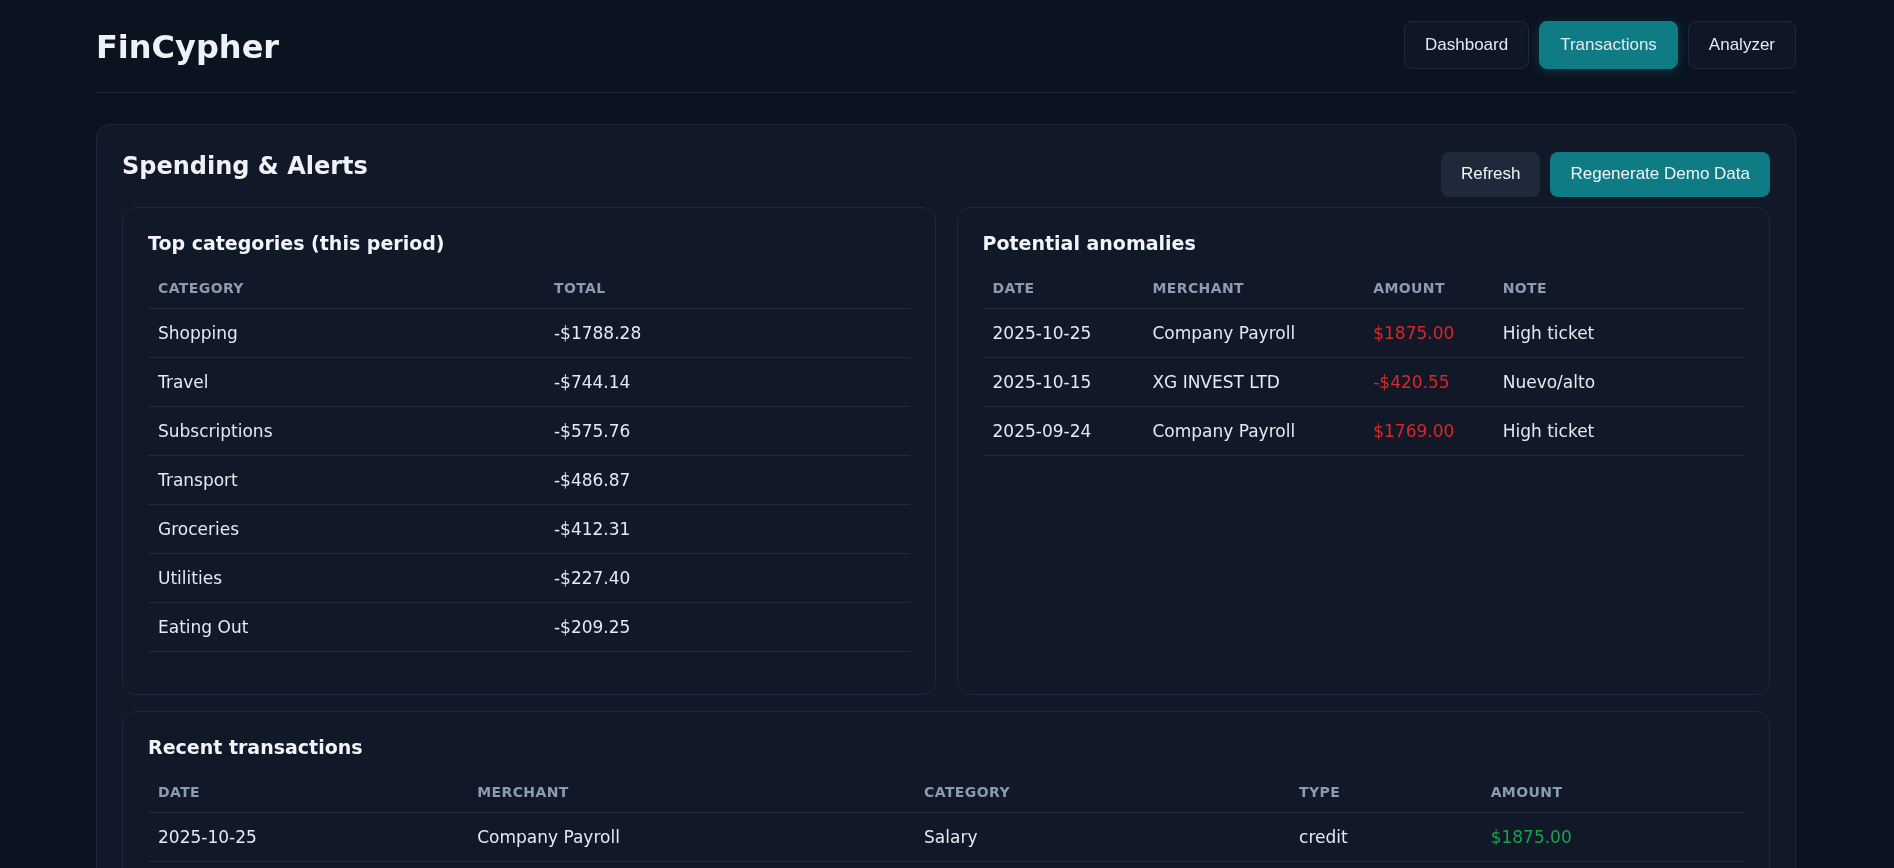 The image size is (1894, 868). I want to click on regenerate-button: Regenerate Demo Data, so click(1660, 174).